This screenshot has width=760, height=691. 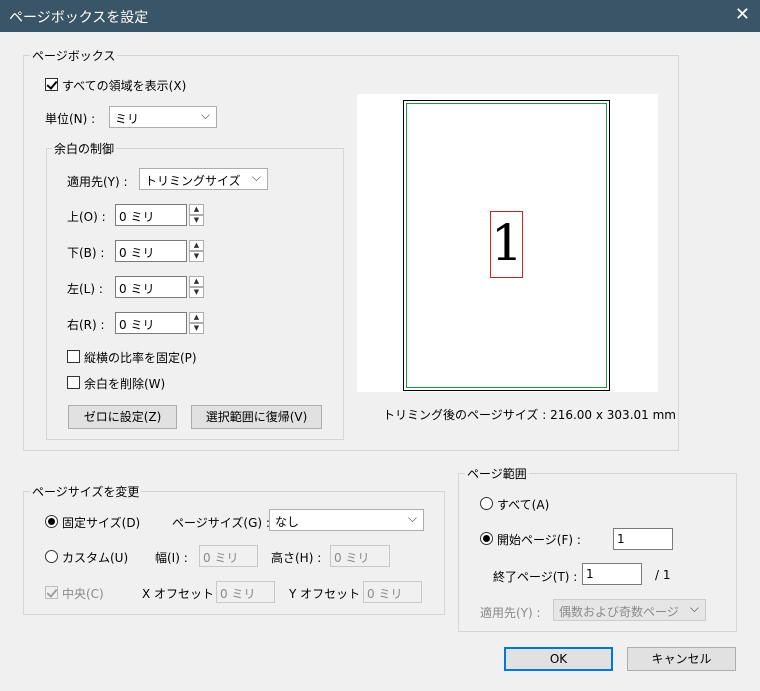 What do you see at coordinates (643, 539) in the screenshot?
I see `start-page-input: 1` at bounding box center [643, 539].